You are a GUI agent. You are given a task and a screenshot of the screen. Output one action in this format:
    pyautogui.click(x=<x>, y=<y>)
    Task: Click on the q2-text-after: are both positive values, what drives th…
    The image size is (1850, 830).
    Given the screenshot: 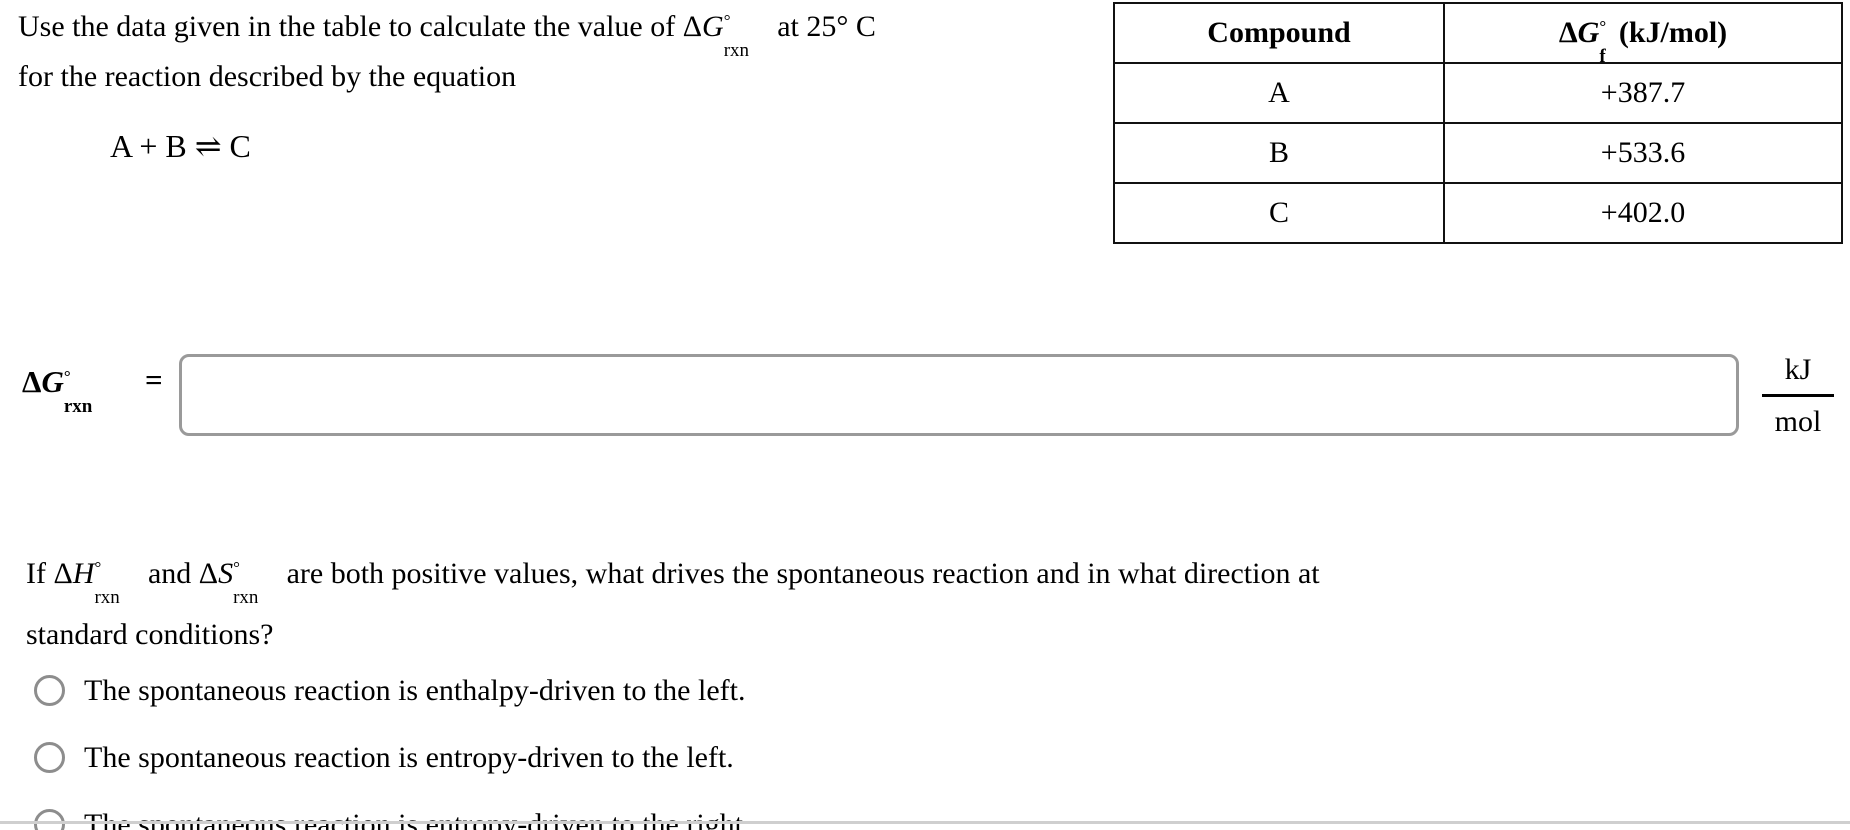 What is the action you would take?
    pyautogui.click(x=799, y=573)
    